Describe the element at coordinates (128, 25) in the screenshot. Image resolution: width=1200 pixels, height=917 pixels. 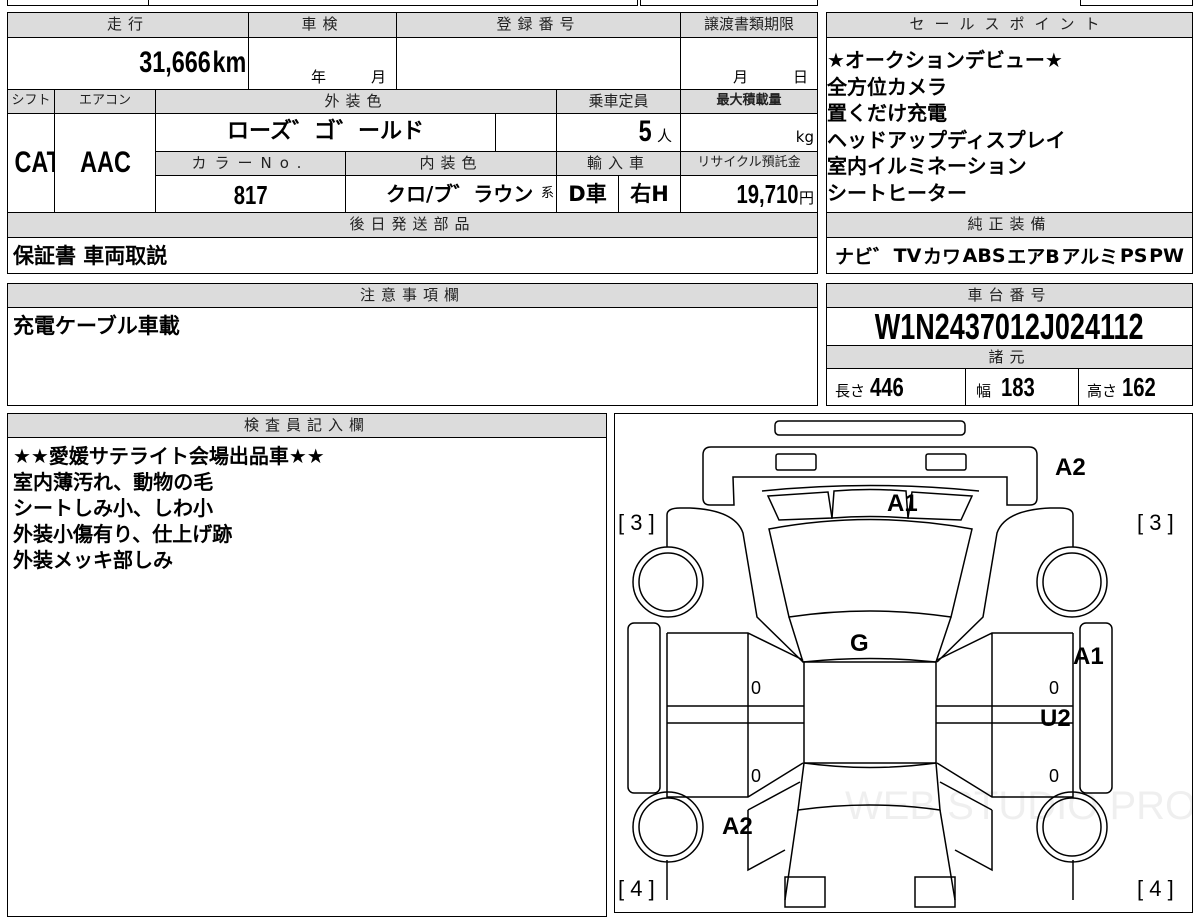
I see `mileage-label: 走行` at that location.